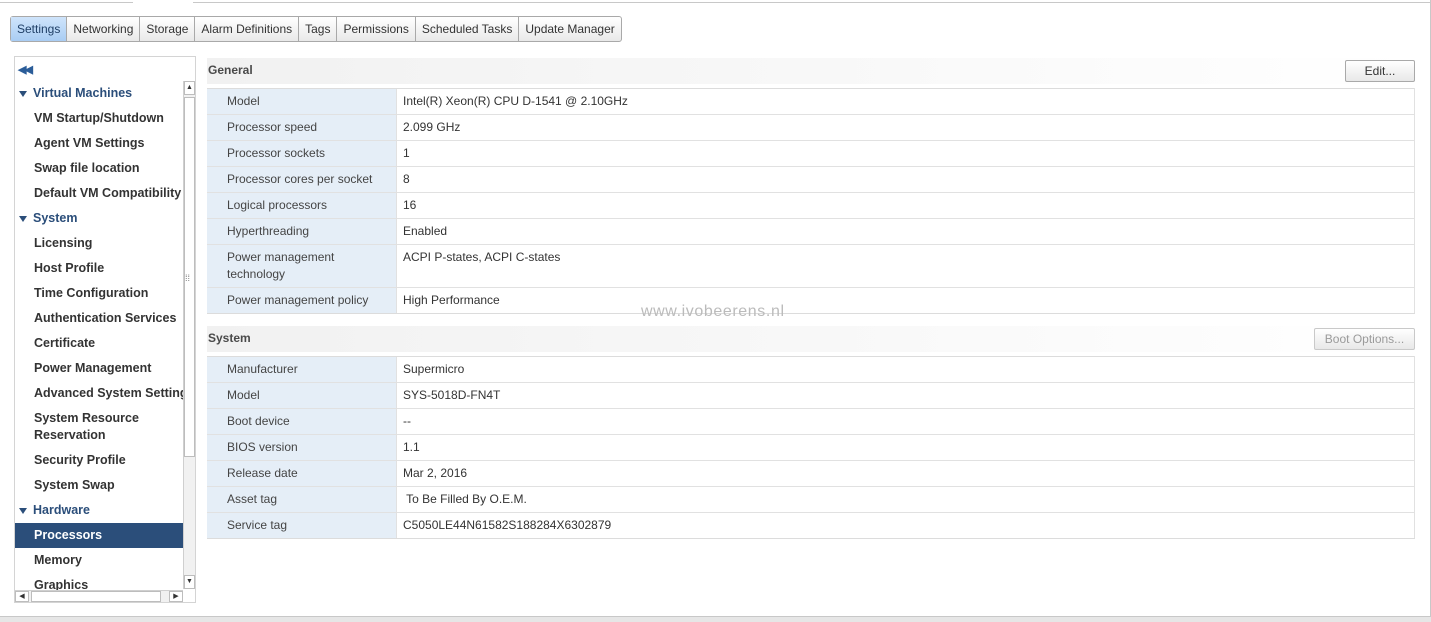 Image resolution: width=1431 pixels, height=622 pixels. Describe the element at coordinates (715, 1) in the screenshot. I see `window-top-border` at that location.